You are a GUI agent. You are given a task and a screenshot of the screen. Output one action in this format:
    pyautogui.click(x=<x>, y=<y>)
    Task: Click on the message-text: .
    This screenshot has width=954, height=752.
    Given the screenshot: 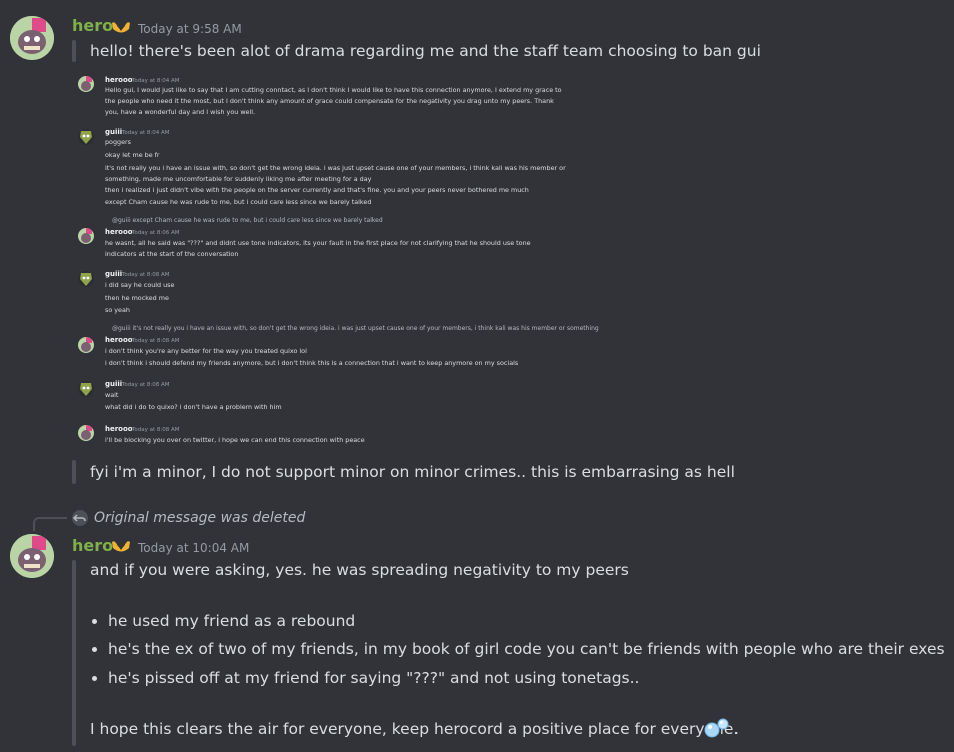 What is the action you would take?
    pyautogui.click(x=736, y=729)
    